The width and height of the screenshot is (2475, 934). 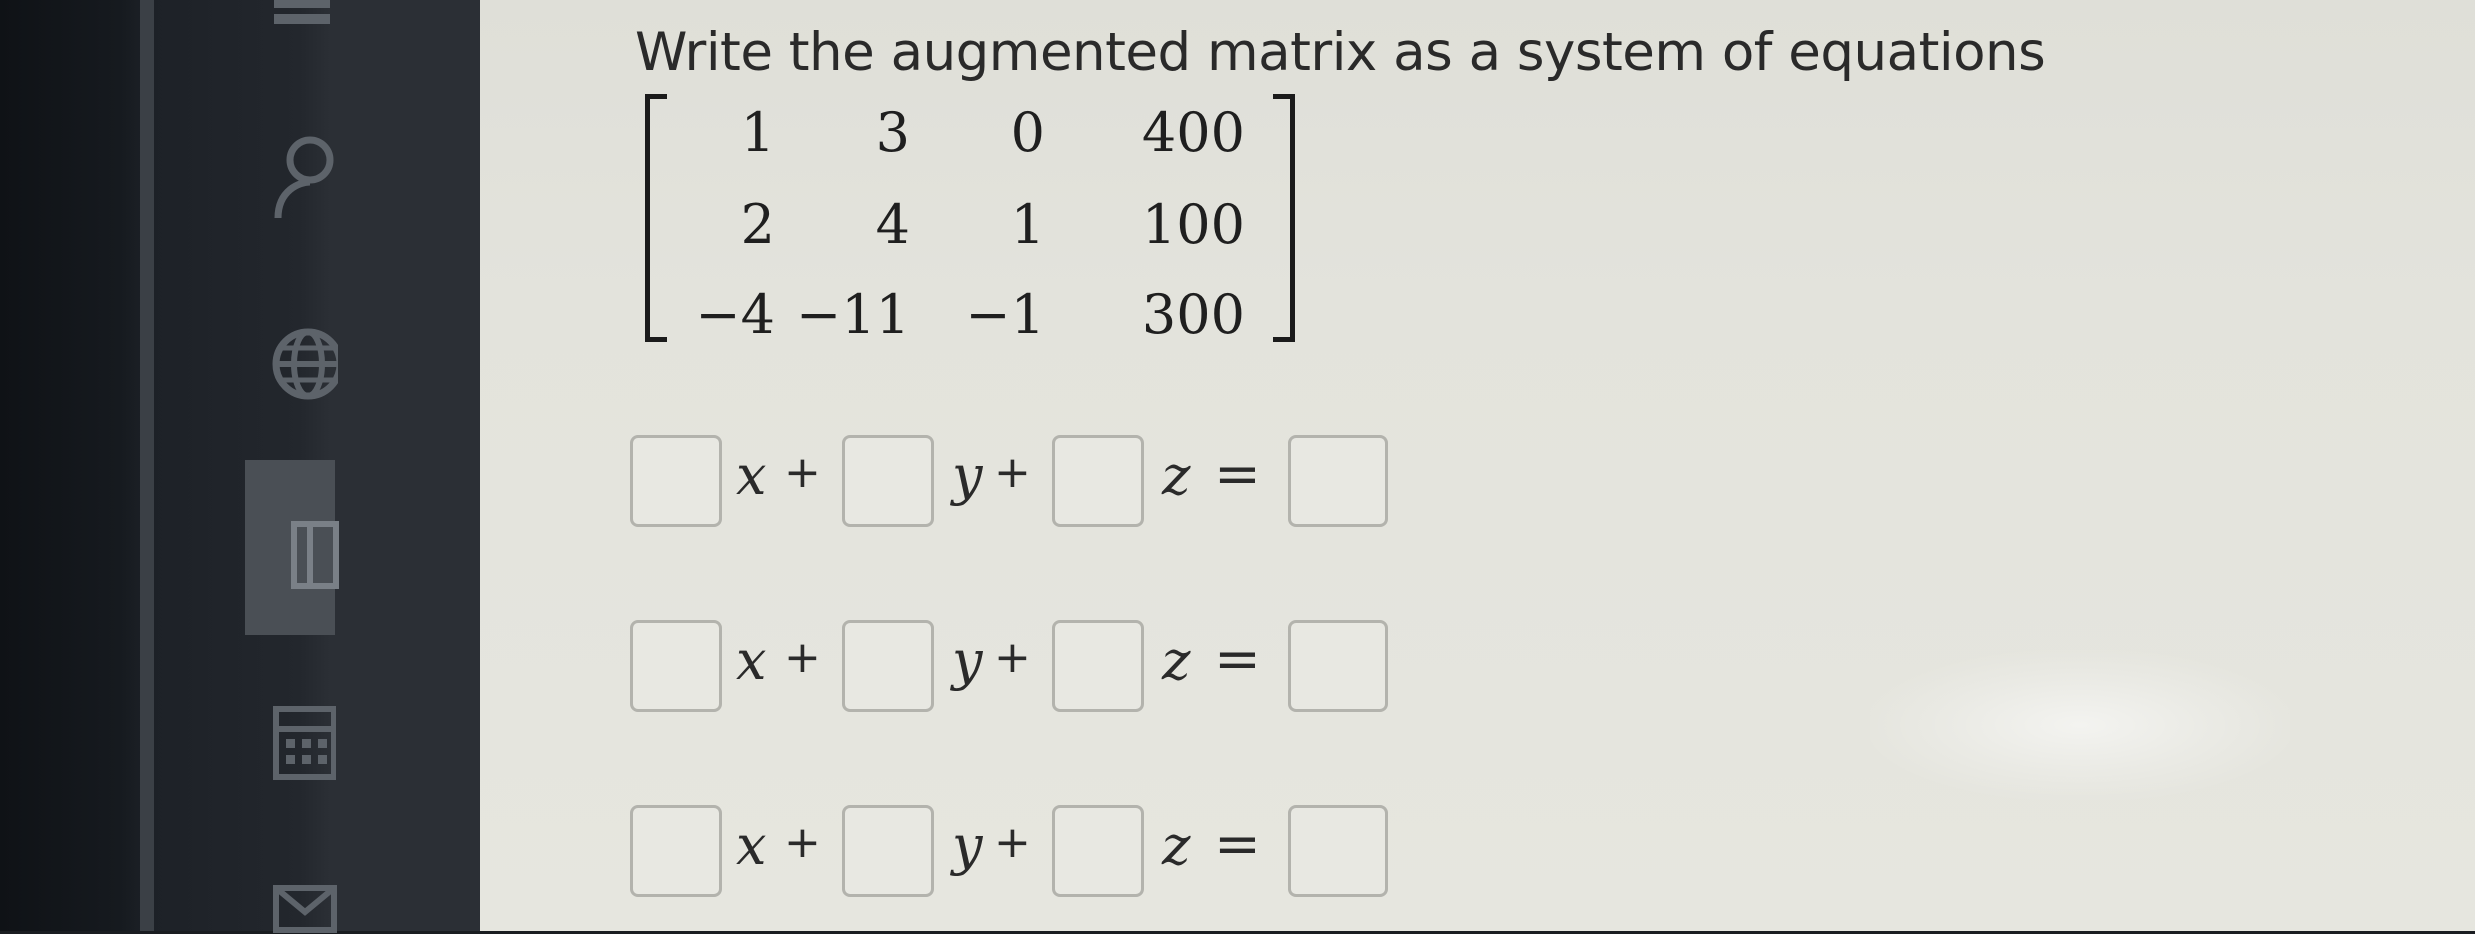 What do you see at coordinates (1027, 132) in the screenshot?
I see `matrix-cell: 0` at bounding box center [1027, 132].